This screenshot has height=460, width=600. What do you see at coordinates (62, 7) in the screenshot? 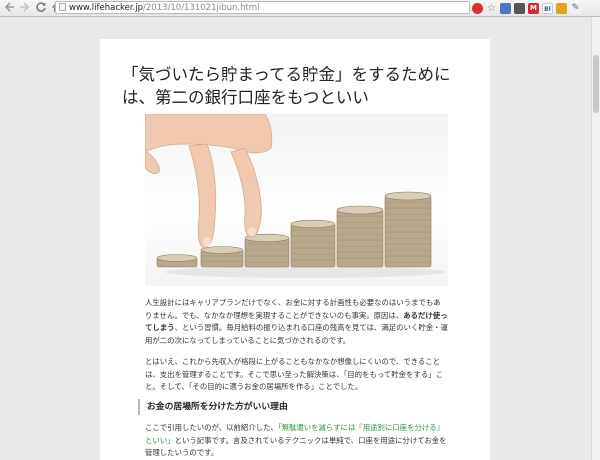
I see `page-favicon-icon` at bounding box center [62, 7].